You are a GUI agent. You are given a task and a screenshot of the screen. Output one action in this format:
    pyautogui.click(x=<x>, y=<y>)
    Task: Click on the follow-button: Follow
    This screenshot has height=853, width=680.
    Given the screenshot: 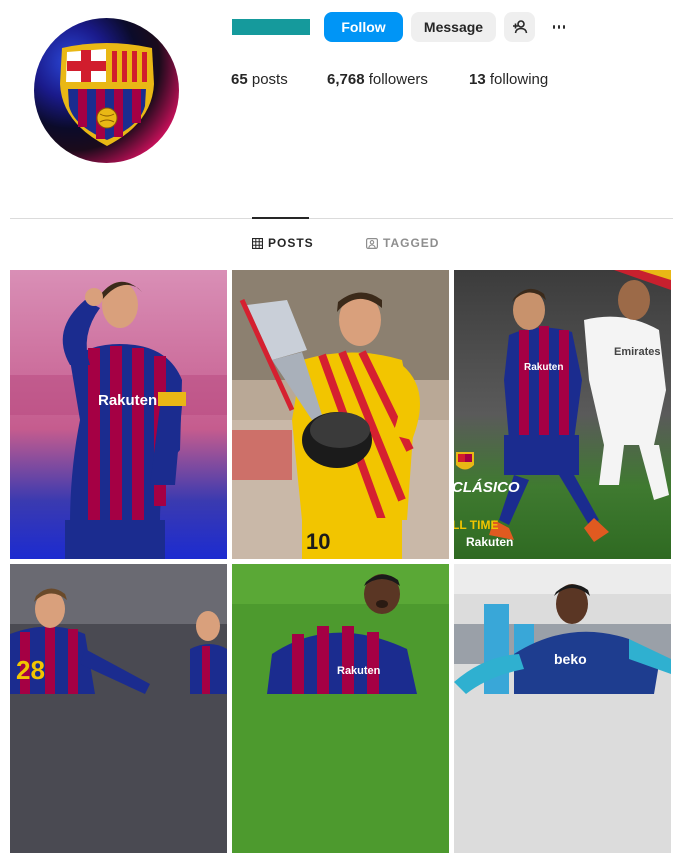 What is the action you would take?
    pyautogui.click(x=363, y=27)
    